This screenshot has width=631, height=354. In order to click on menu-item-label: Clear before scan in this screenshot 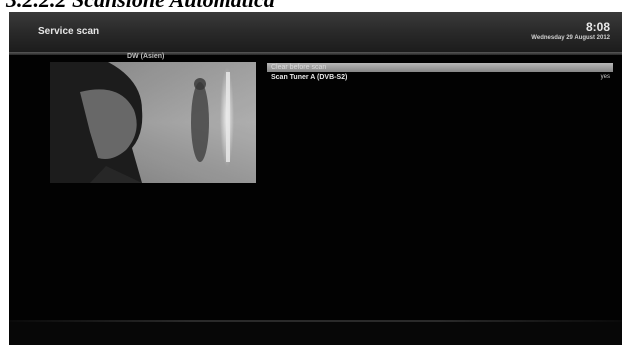, I will do `click(299, 67)`.